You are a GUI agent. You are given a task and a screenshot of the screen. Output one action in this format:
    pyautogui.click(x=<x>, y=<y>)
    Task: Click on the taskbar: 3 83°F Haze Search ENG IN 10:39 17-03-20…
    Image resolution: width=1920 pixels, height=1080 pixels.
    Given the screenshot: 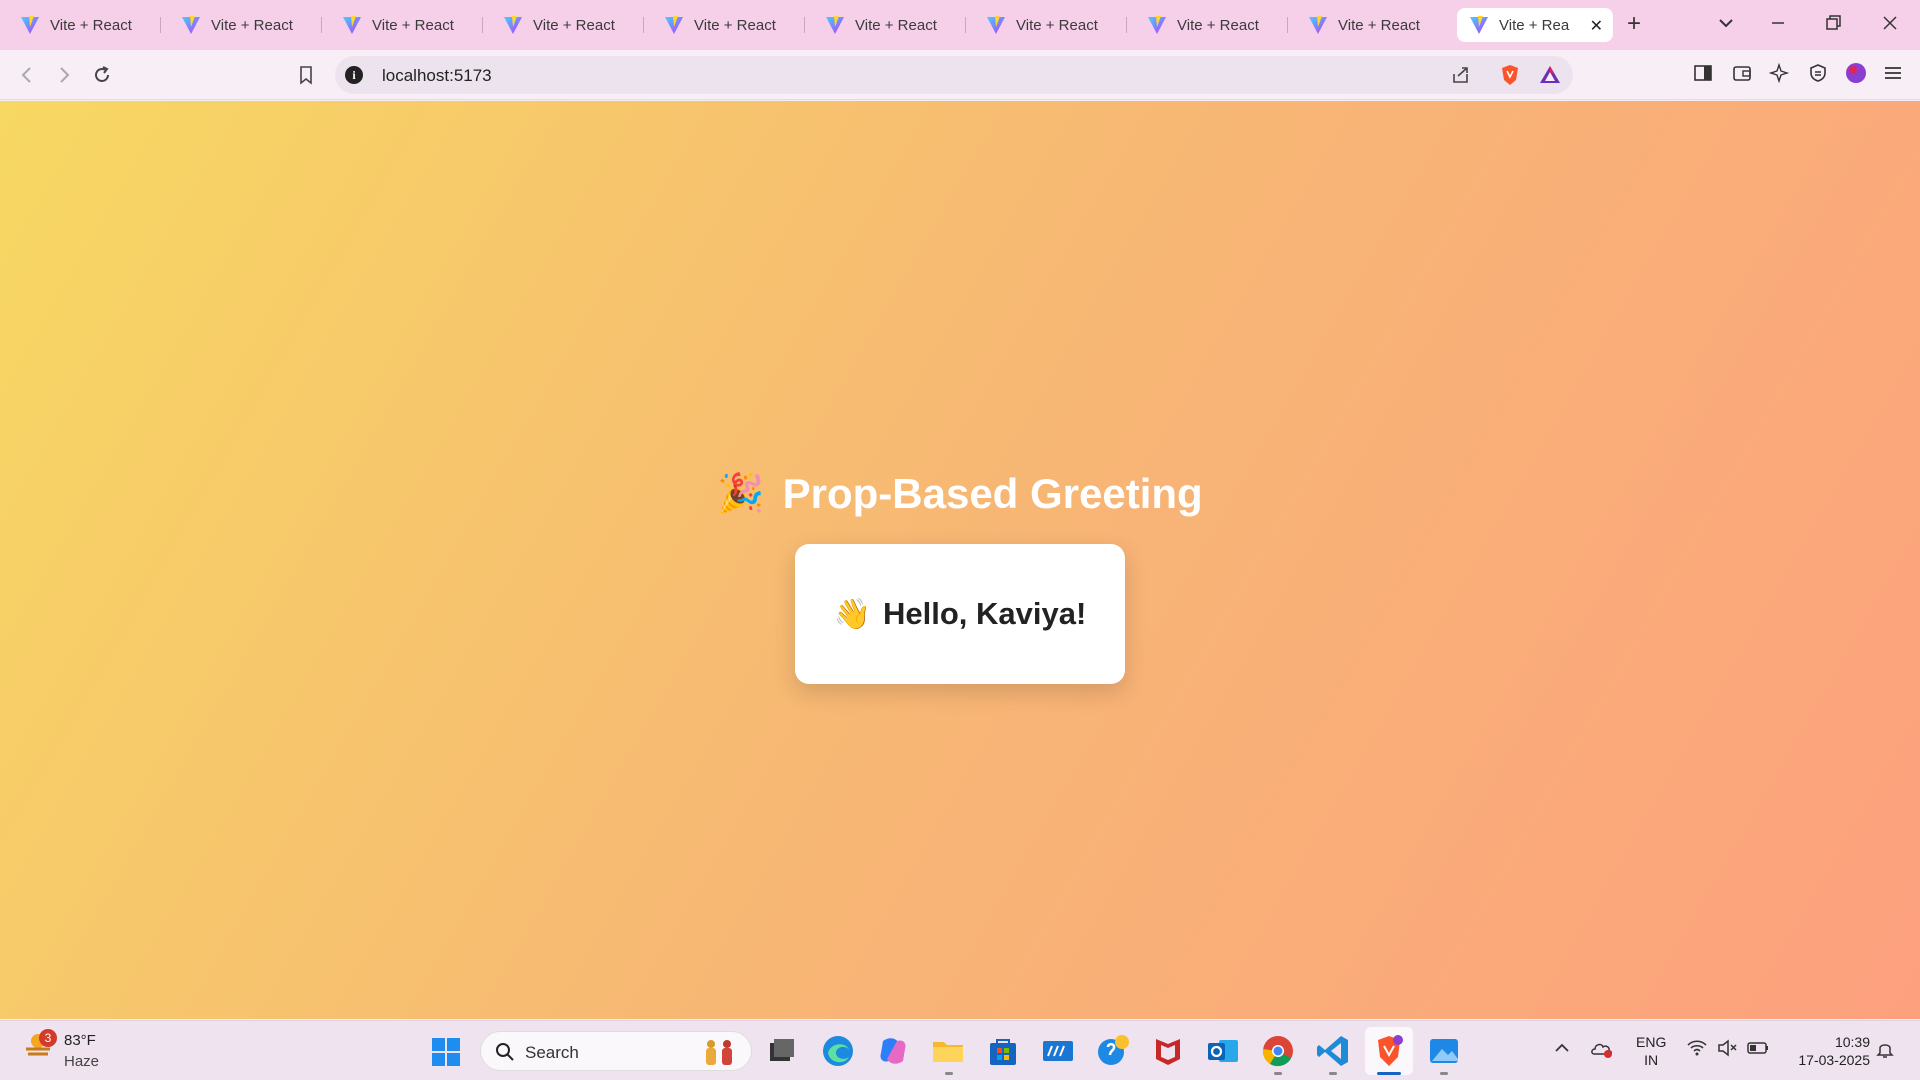 What is the action you would take?
    pyautogui.click(x=960, y=1050)
    